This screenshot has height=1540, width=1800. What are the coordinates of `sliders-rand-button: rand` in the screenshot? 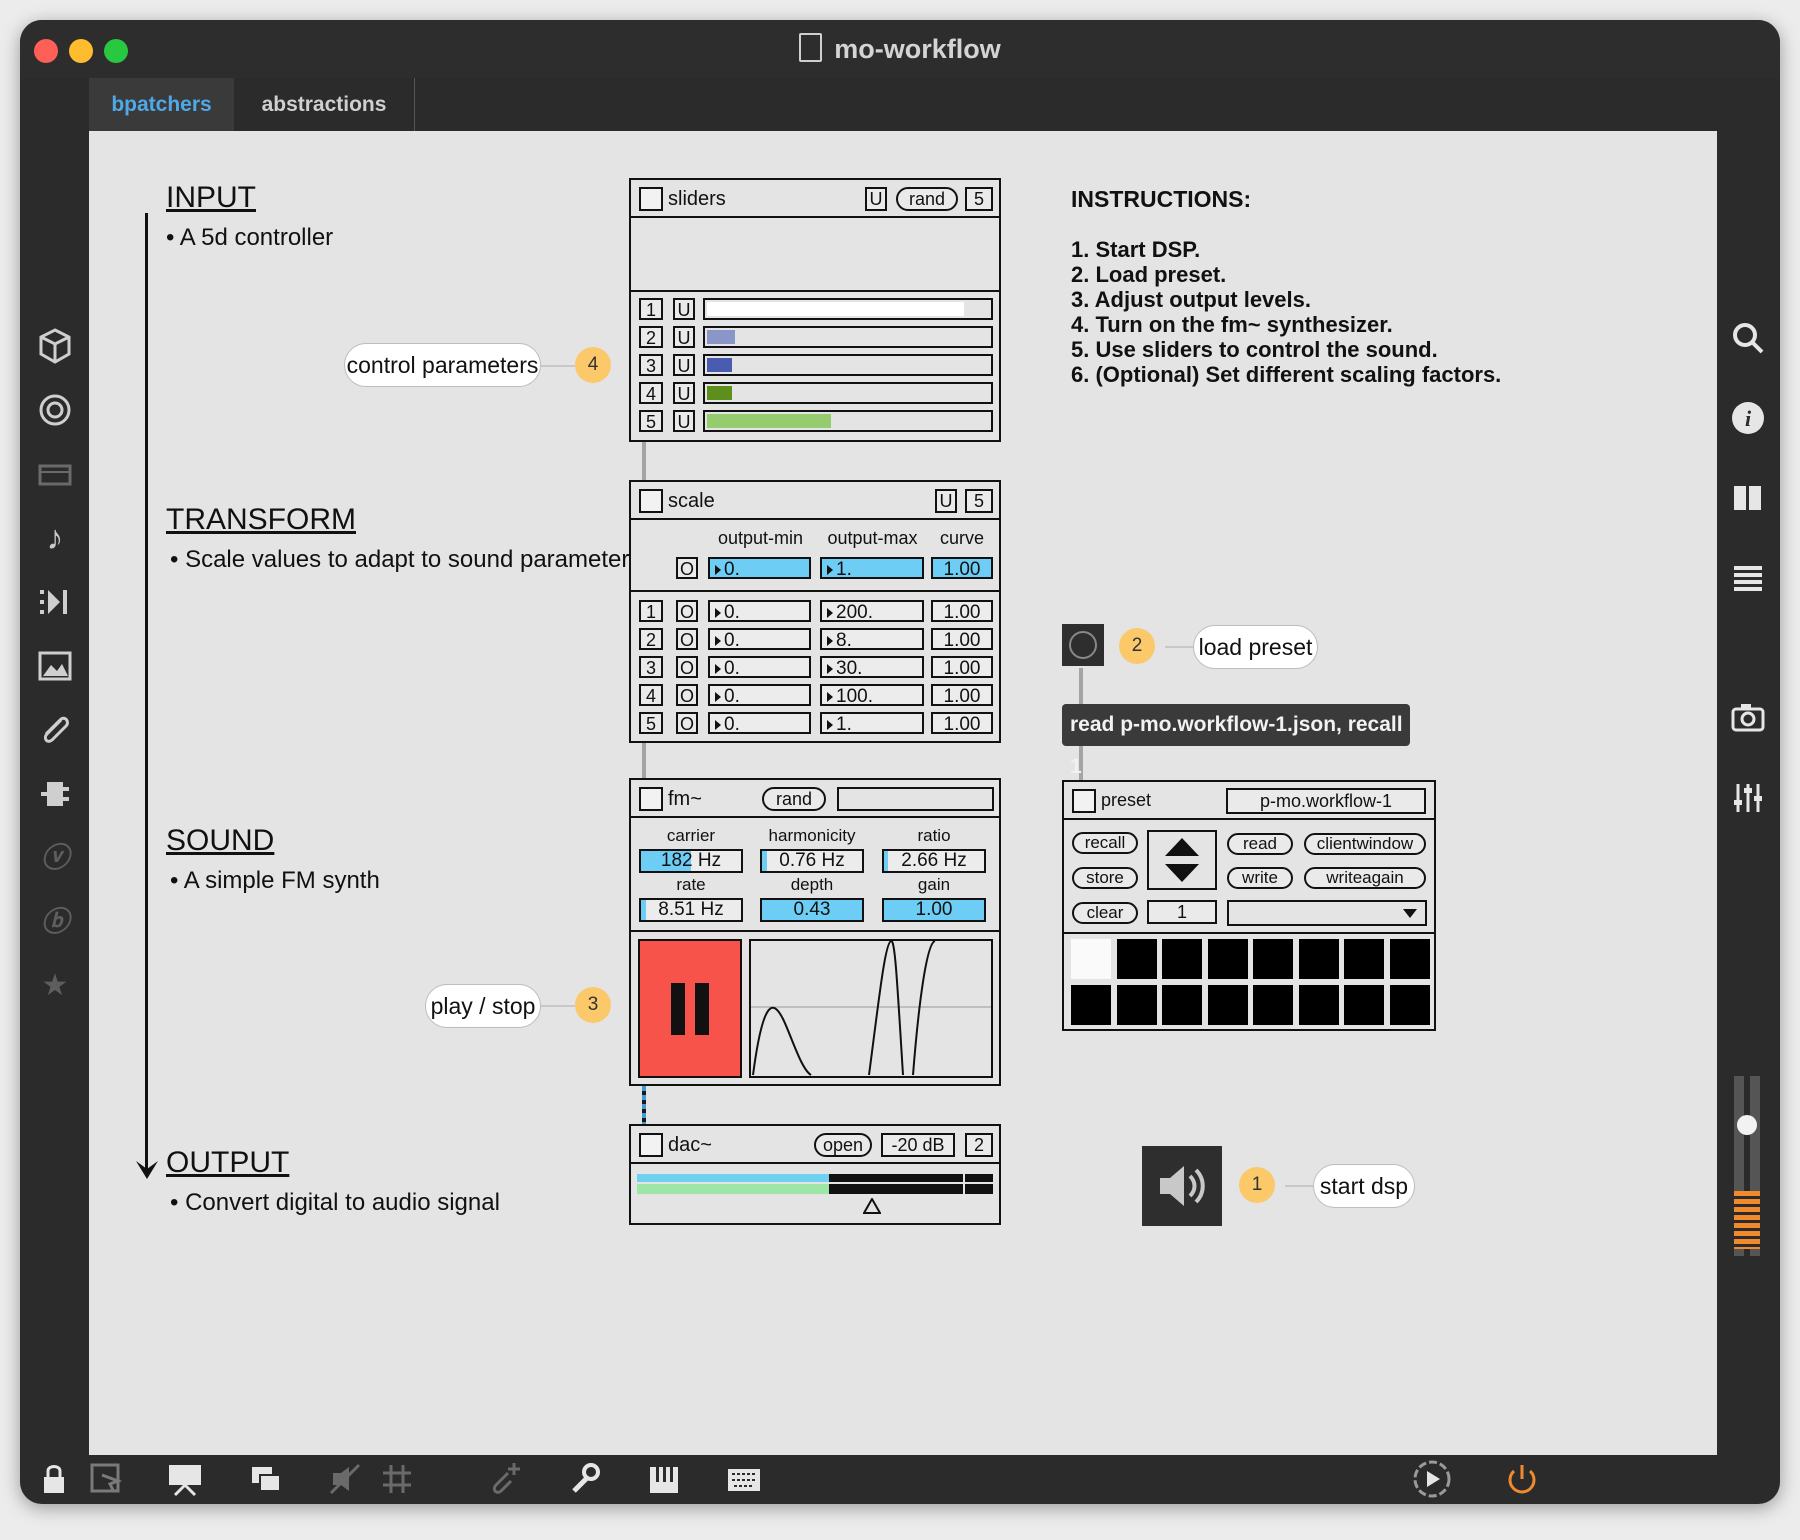 It's located at (927, 199).